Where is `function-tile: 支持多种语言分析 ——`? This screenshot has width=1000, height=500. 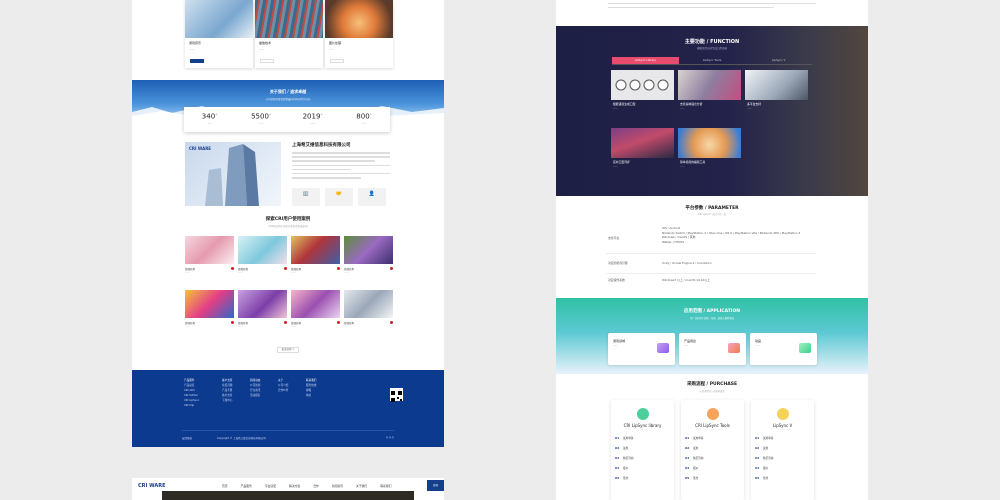
function-tile: 支持多种语言分析 —— is located at coordinates (709, 92).